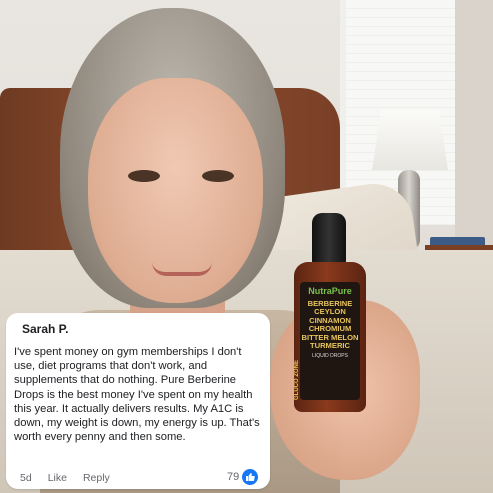 This screenshot has height=493, width=493. I want to click on wall, so click(474, 130).